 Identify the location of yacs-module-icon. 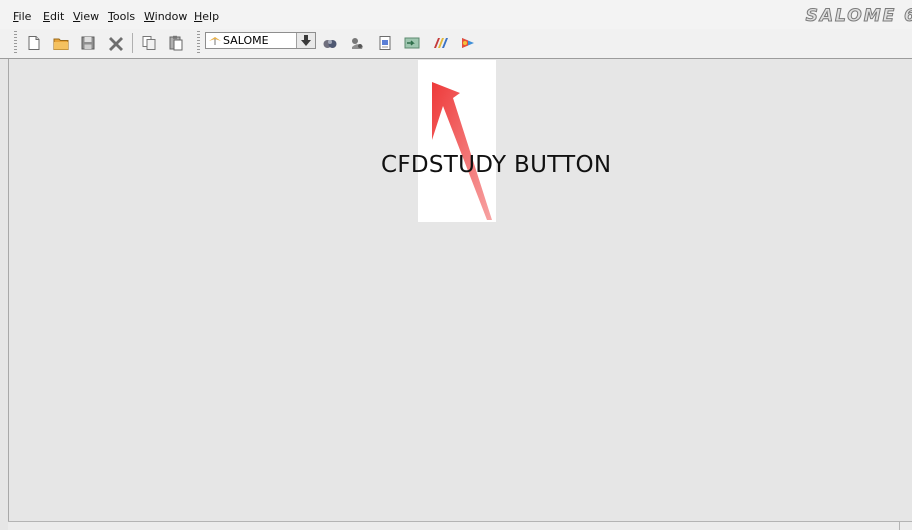
(412, 43).